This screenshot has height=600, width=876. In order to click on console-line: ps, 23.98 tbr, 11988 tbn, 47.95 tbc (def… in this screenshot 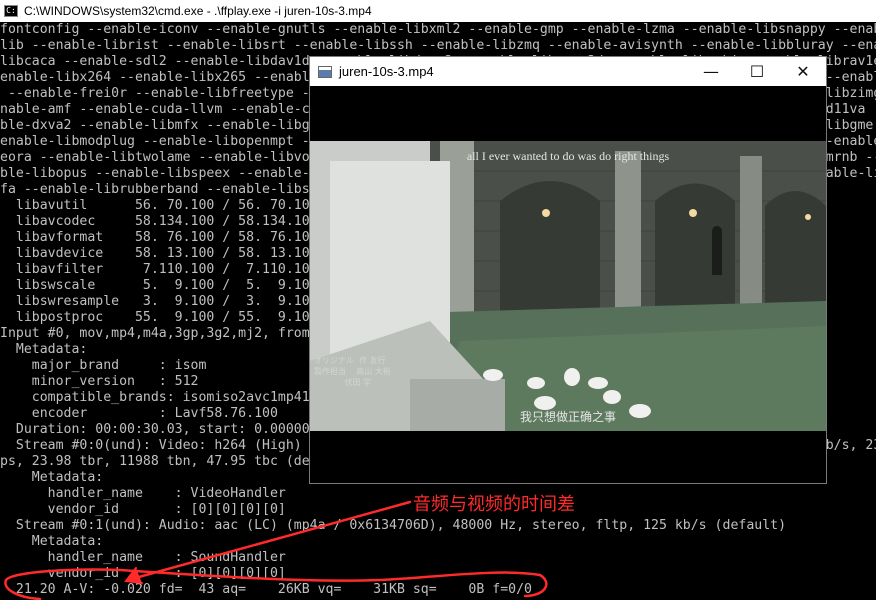, I will do `click(179, 461)`.